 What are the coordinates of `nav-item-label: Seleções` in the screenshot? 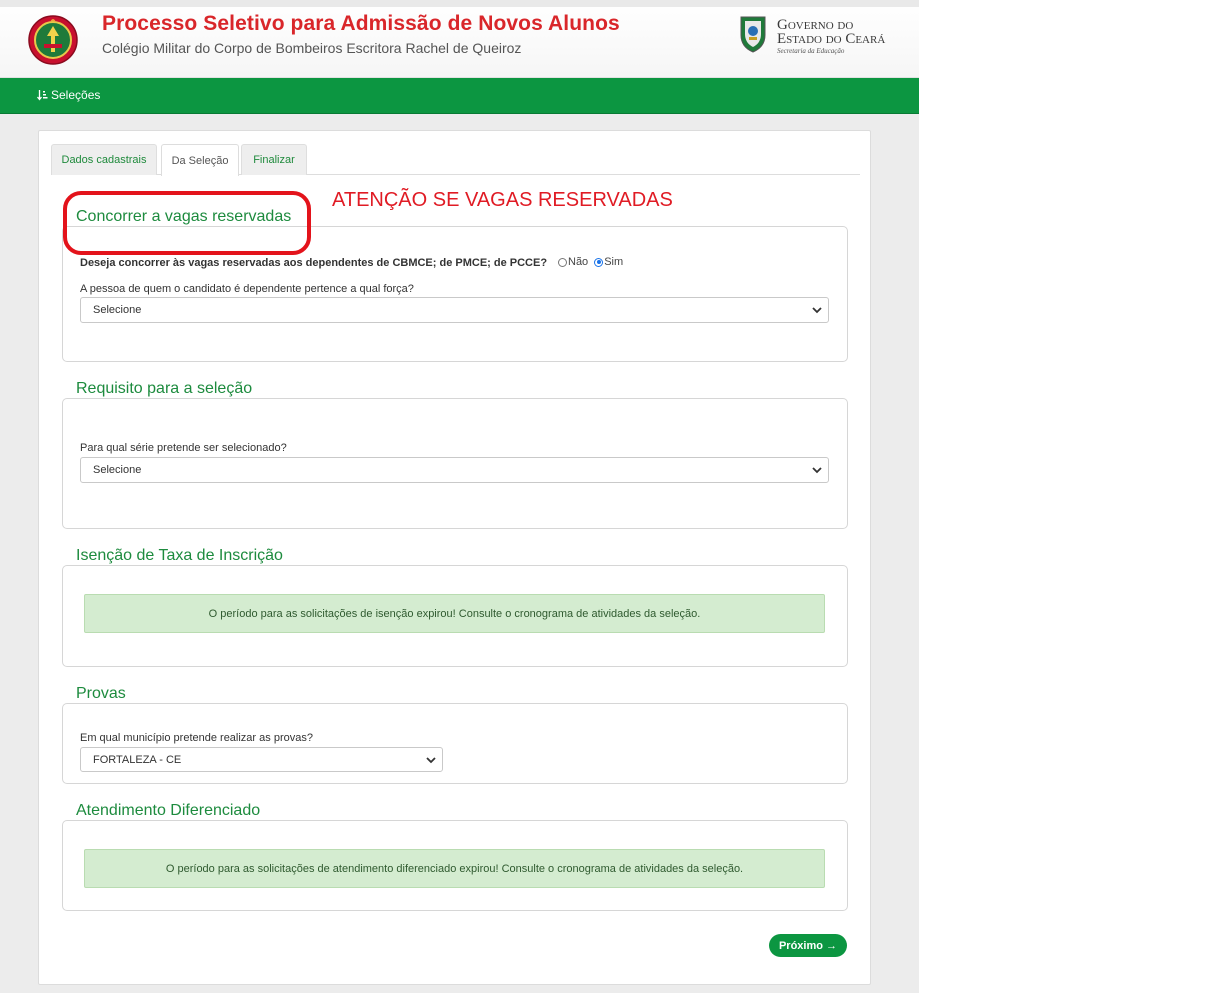 It's located at (76, 95).